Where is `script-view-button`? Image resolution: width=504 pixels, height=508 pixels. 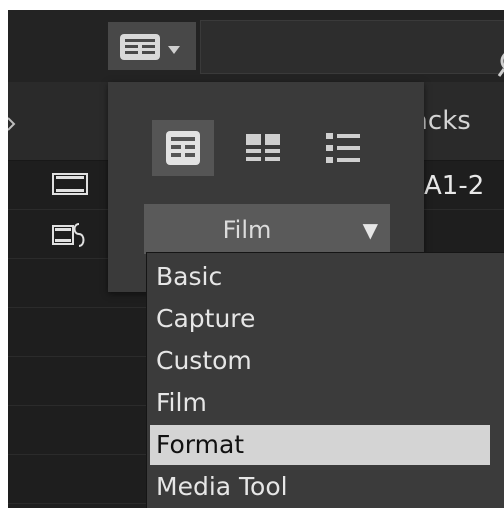 script-view-button is located at coordinates (263, 148).